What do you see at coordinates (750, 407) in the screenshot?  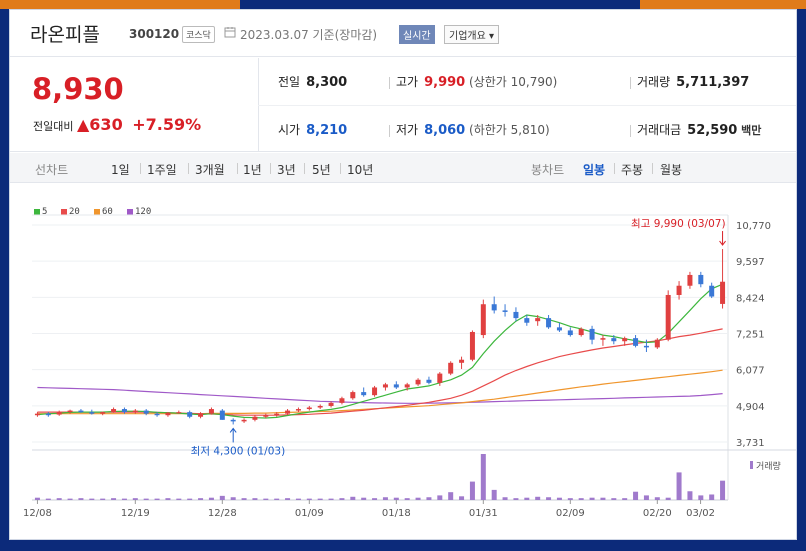 I see `y-tick-label: 4,904` at bounding box center [750, 407].